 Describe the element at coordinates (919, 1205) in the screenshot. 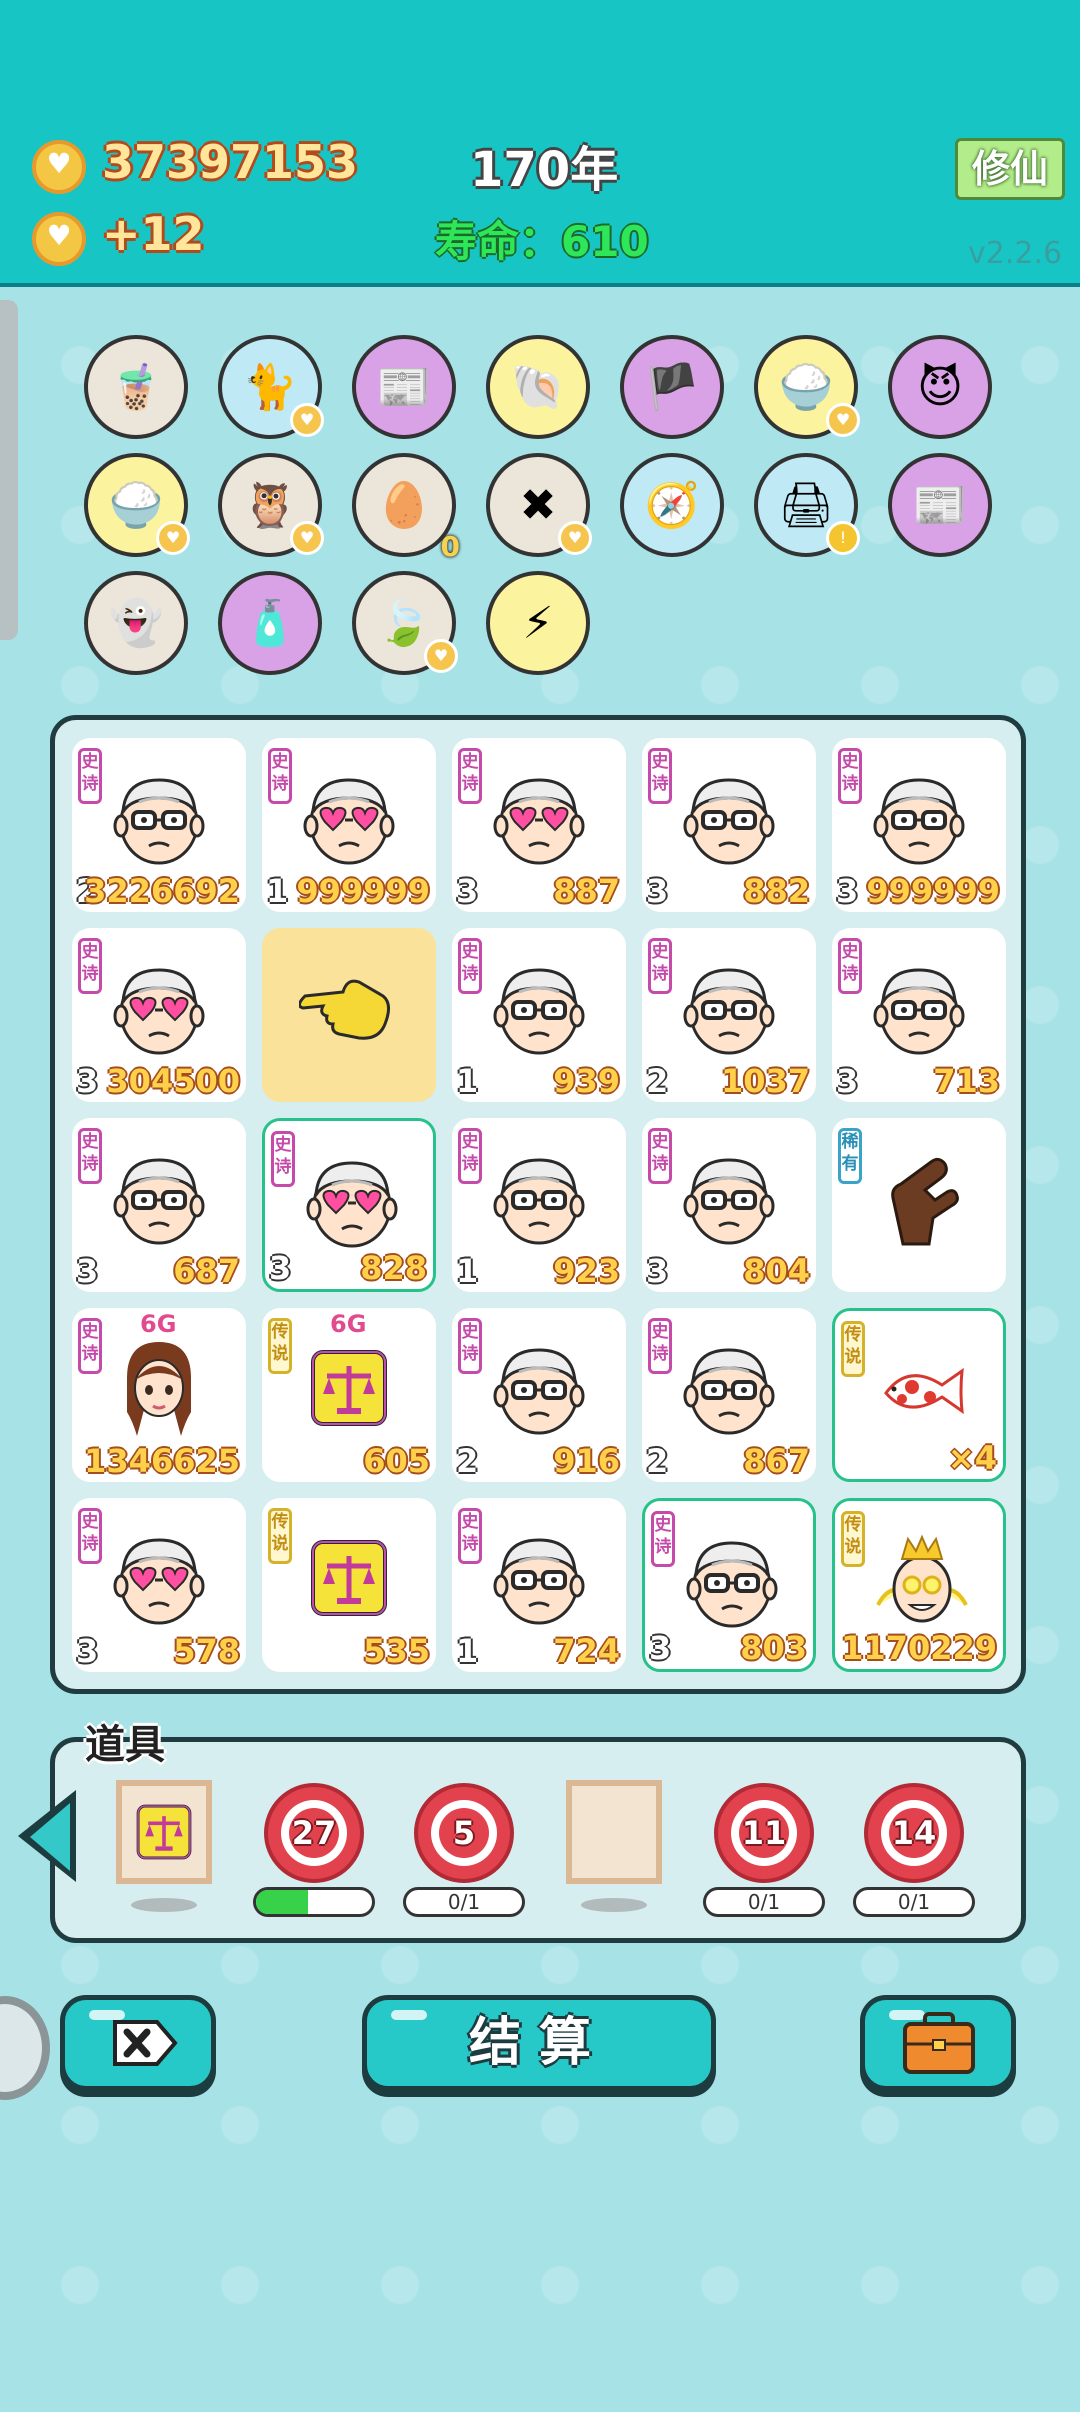

I see `board-cell: 稀有` at that location.